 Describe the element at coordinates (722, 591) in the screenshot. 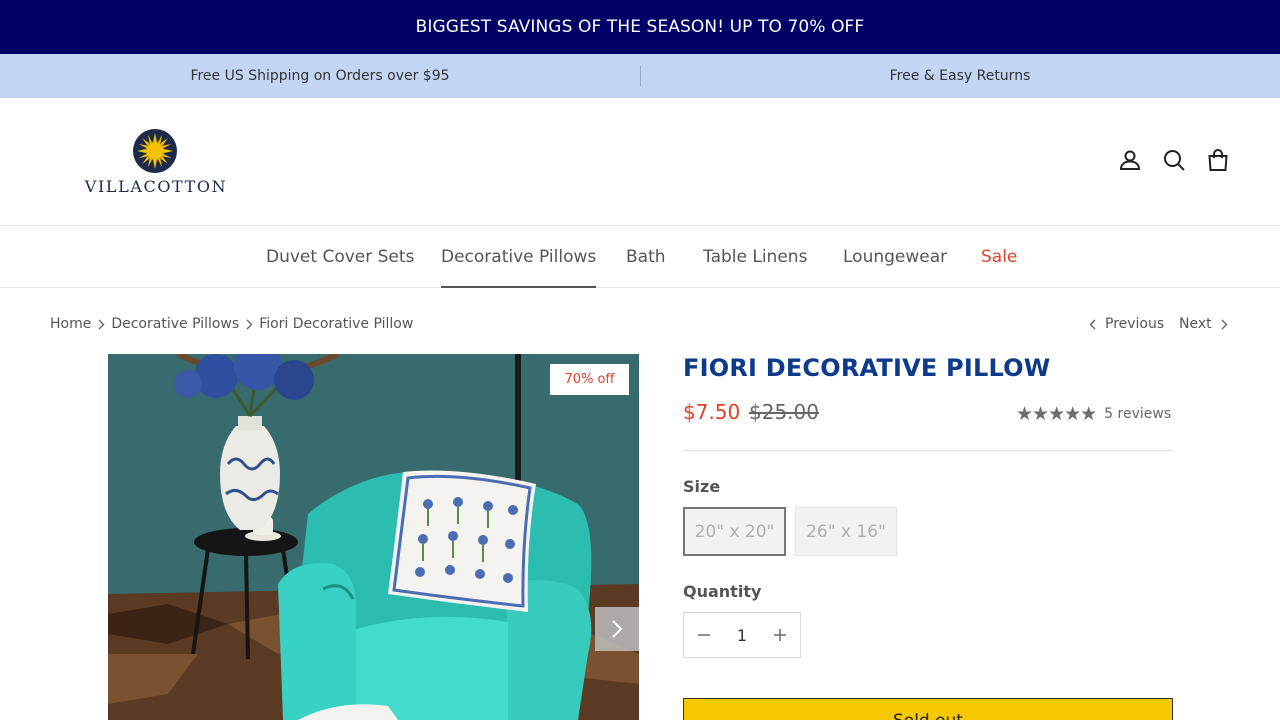

I see `quantity-label: Quantity` at that location.